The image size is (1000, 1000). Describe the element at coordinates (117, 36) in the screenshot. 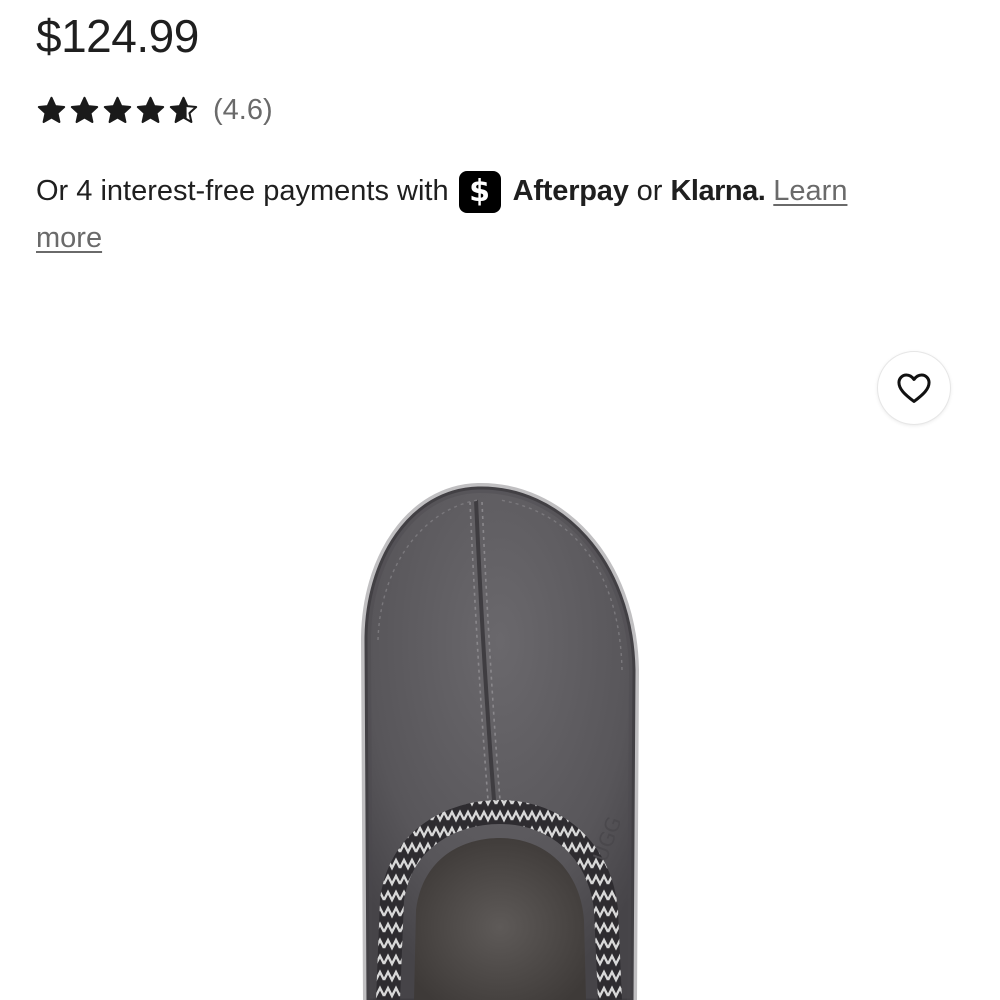

I see `product-price: $124.99` at that location.